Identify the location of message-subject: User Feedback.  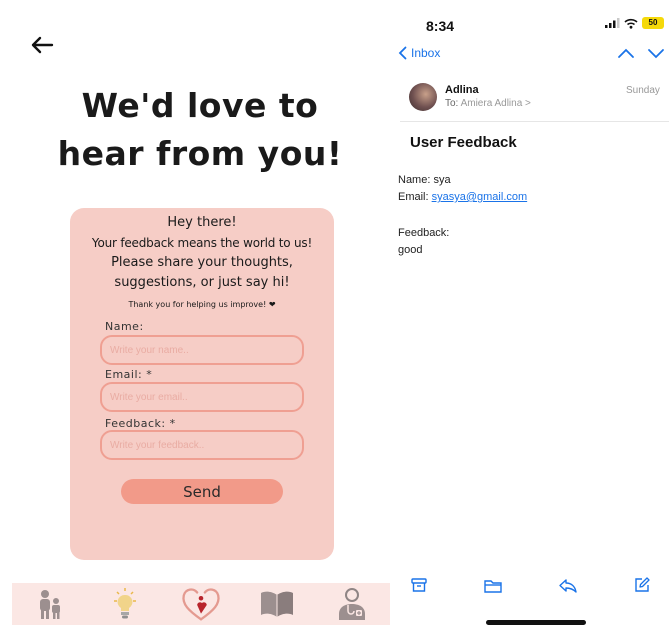
(463, 142).